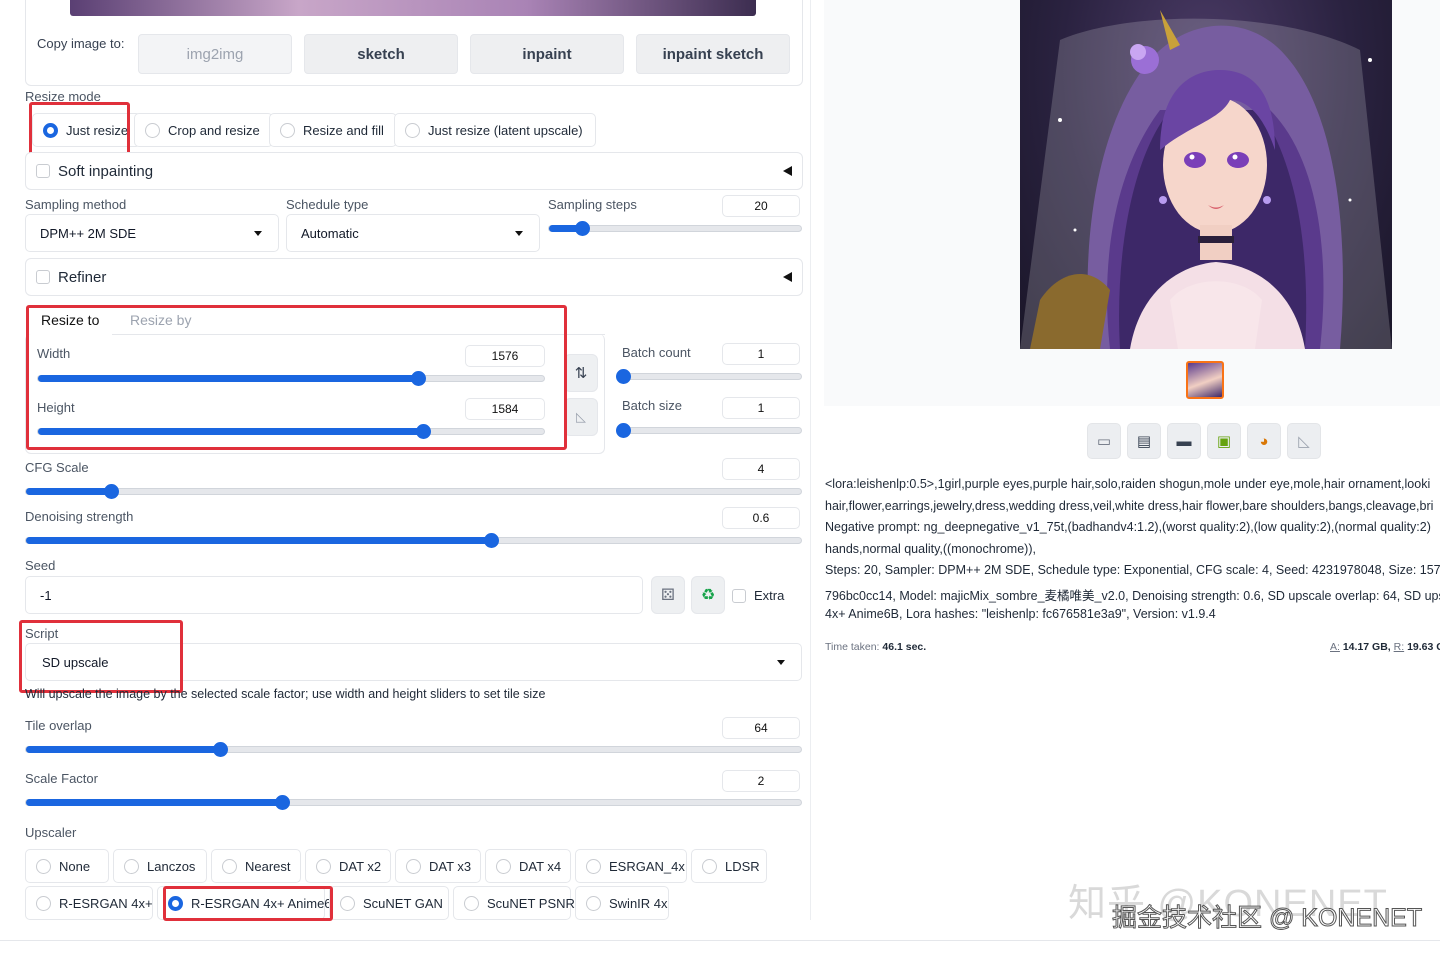 The image size is (1440, 953). What do you see at coordinates (739, 595) in the screenshot?
I see `extra-checkbox` at bounding box center [739, 595].